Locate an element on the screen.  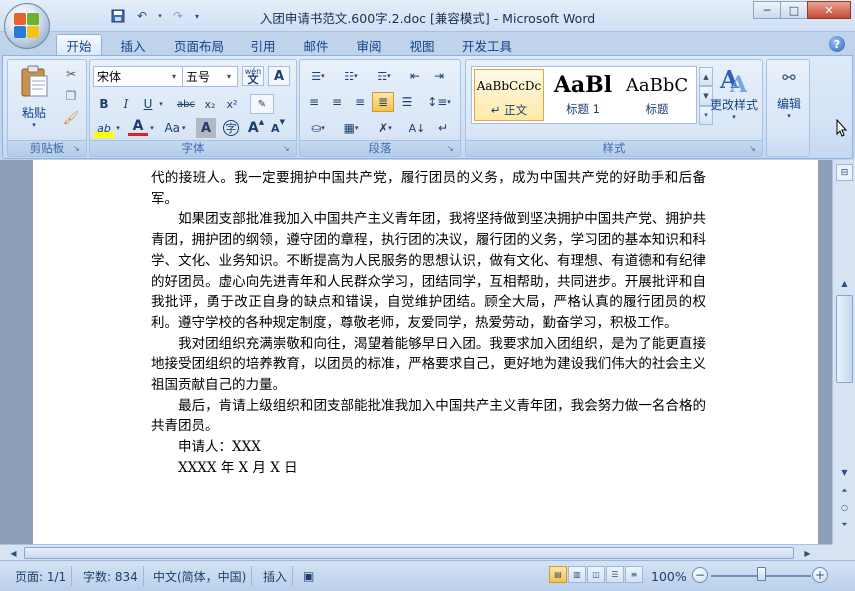
print-layout-icon: ▤ is located at coordinates (558, 574).